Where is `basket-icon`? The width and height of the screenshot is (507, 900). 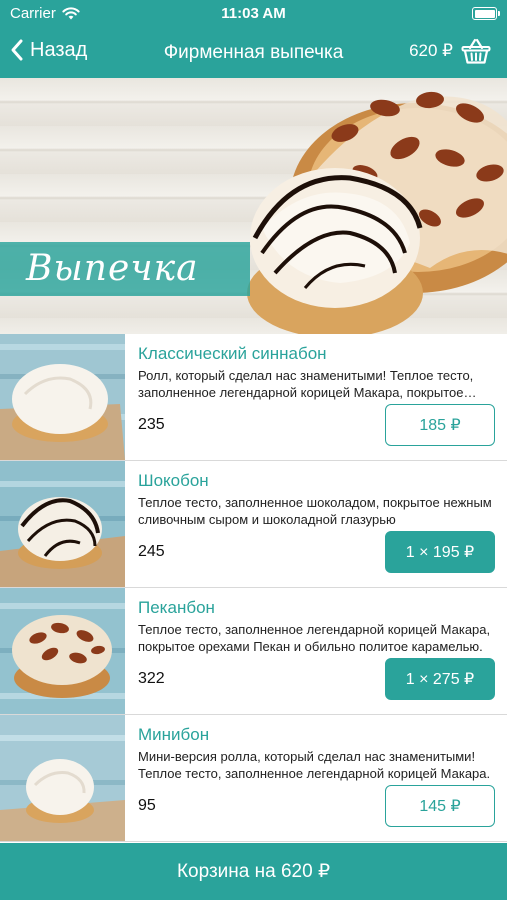
basket-icon is located at coordinates (476, 51).